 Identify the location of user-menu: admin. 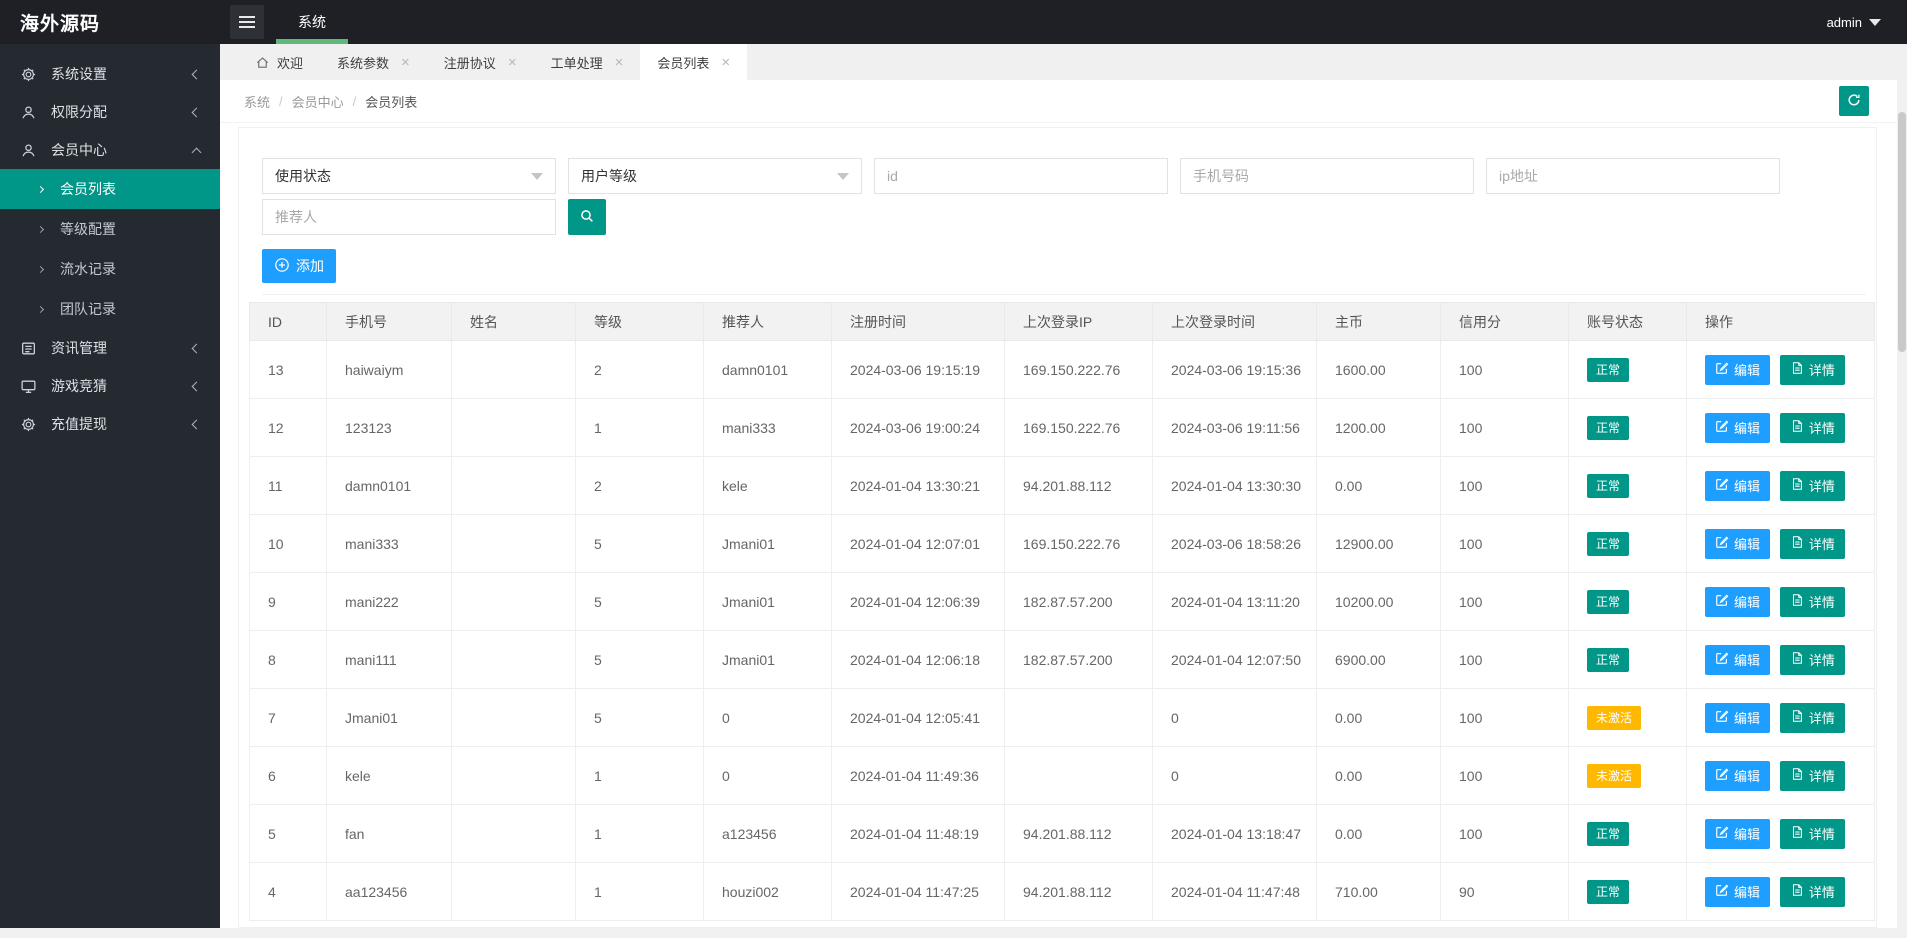
(1854, 22).